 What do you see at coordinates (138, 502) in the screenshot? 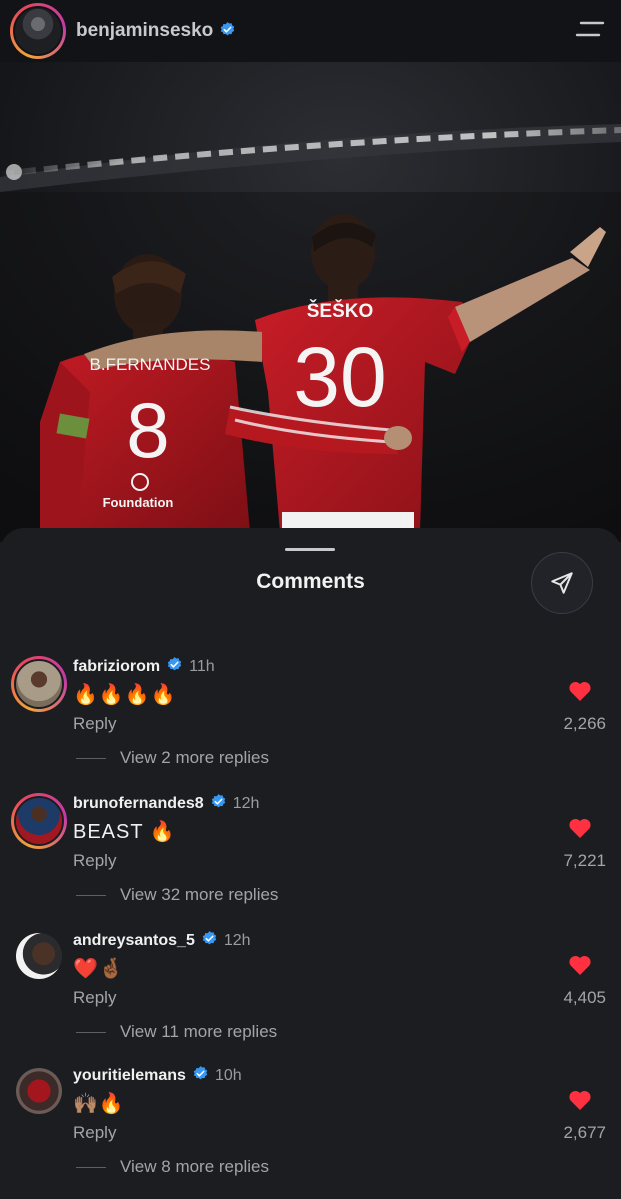
I see `jersey-left-sponsor: Foundation` at bounding box center [138, 502].